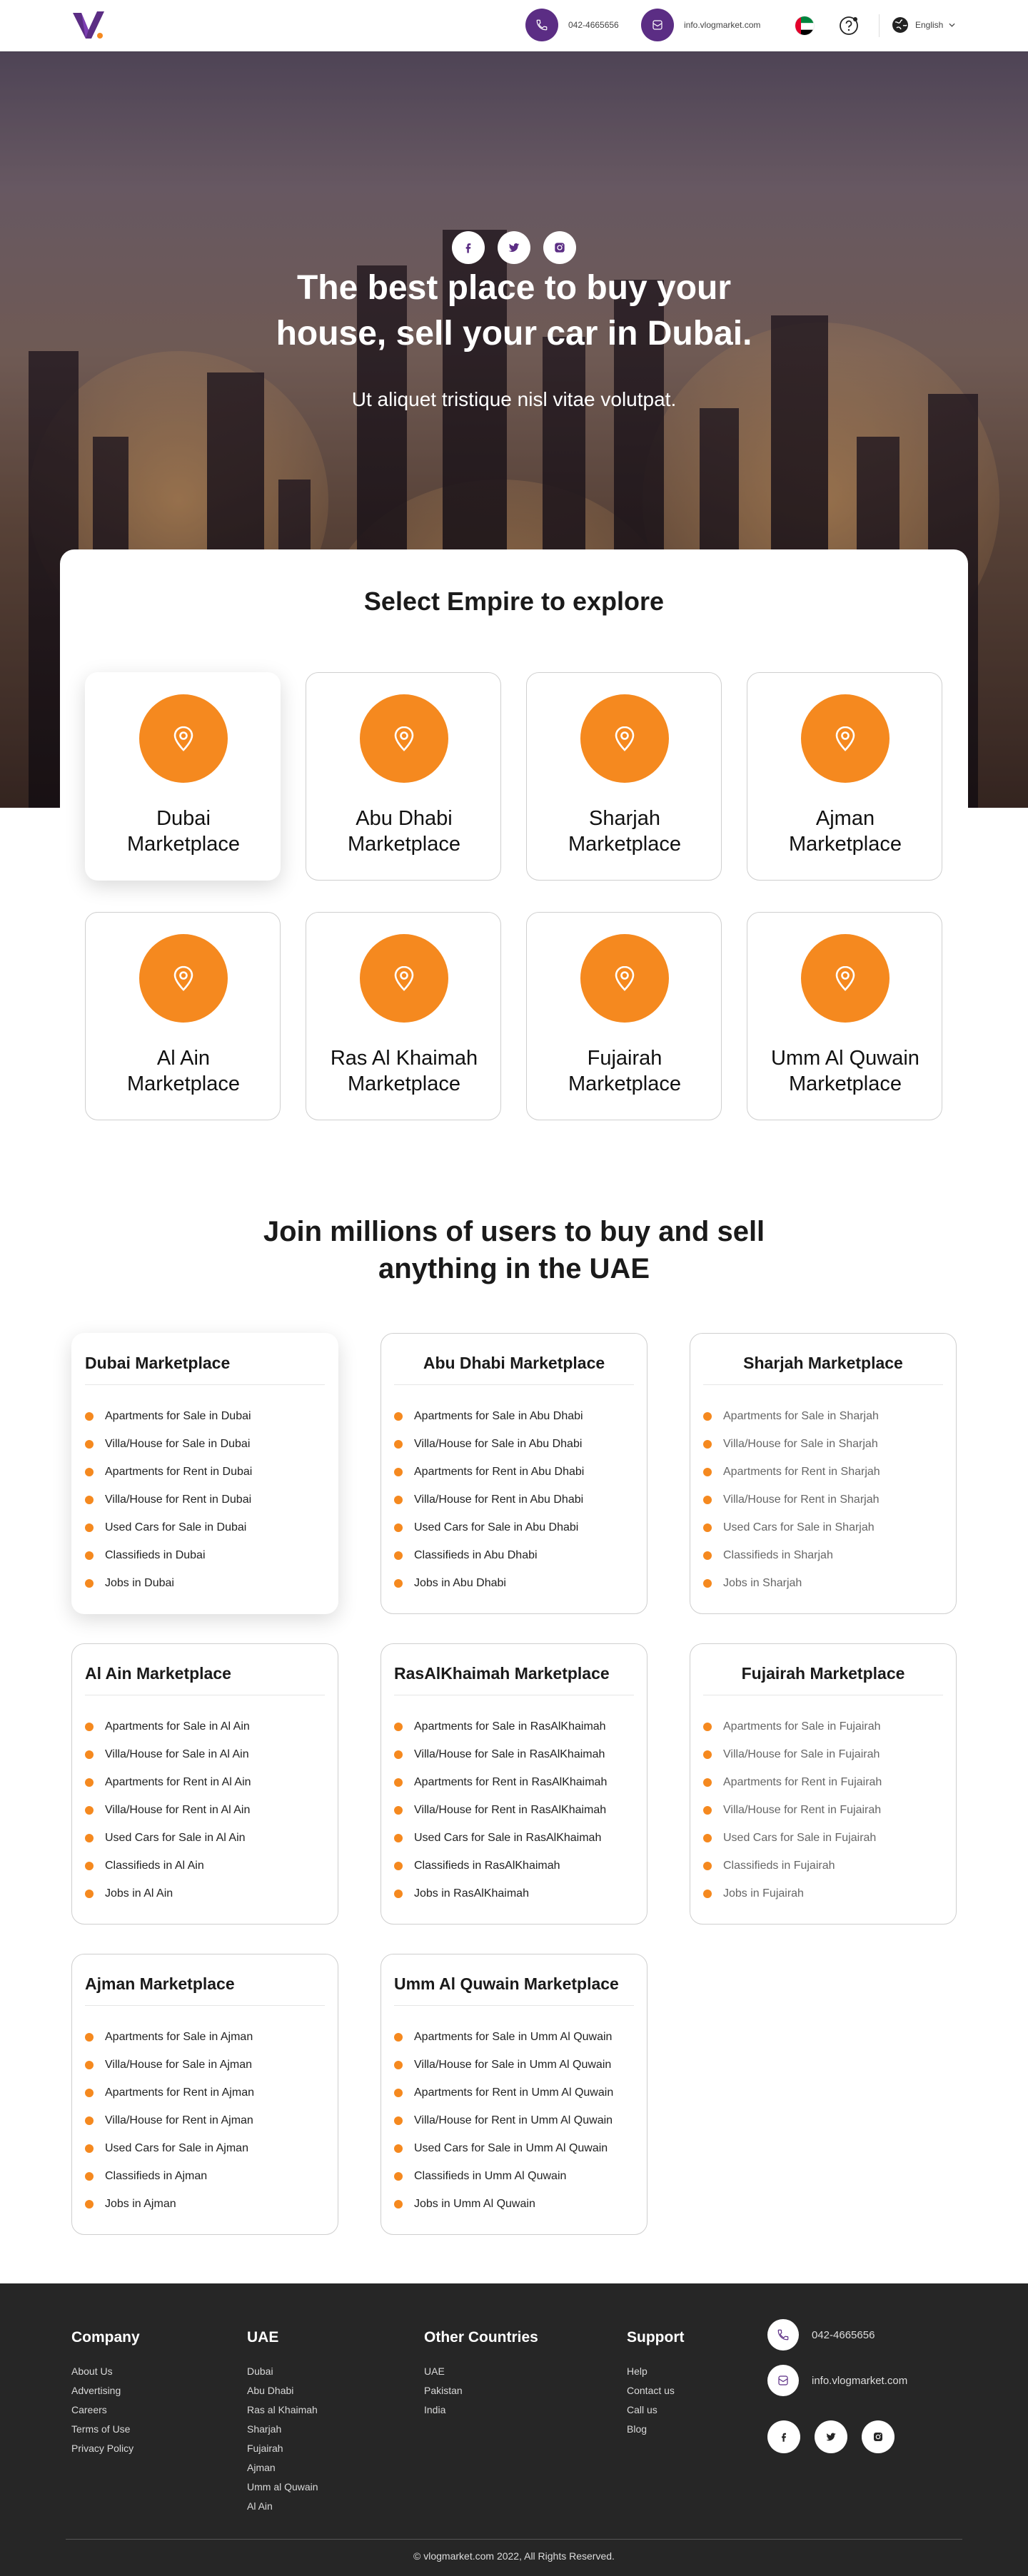  I want to click on footer-link-ajman: Ajman, so click(282, 2468).